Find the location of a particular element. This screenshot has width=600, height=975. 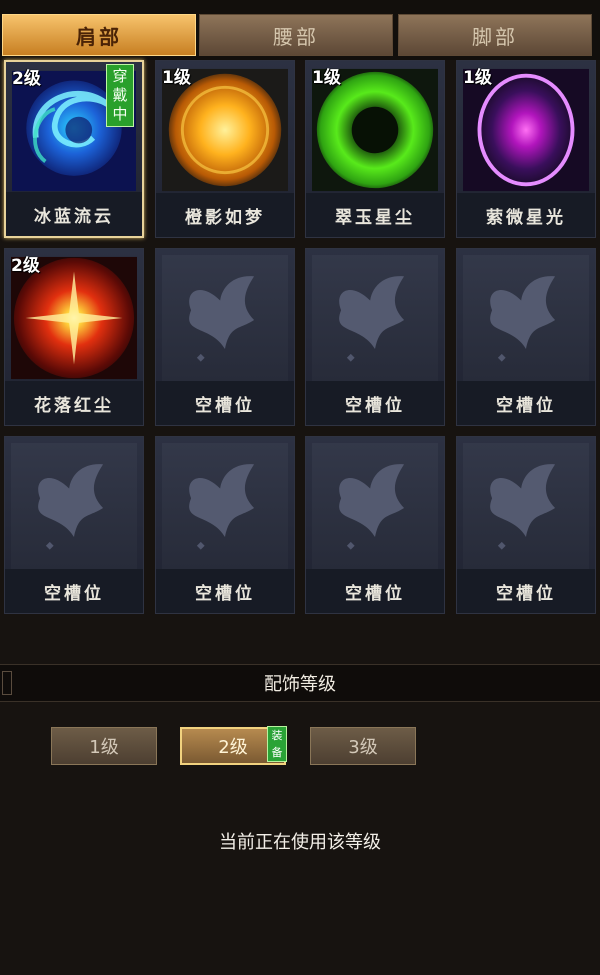

slot-card-11: 空槽位 is located at coordinates (375, 525).